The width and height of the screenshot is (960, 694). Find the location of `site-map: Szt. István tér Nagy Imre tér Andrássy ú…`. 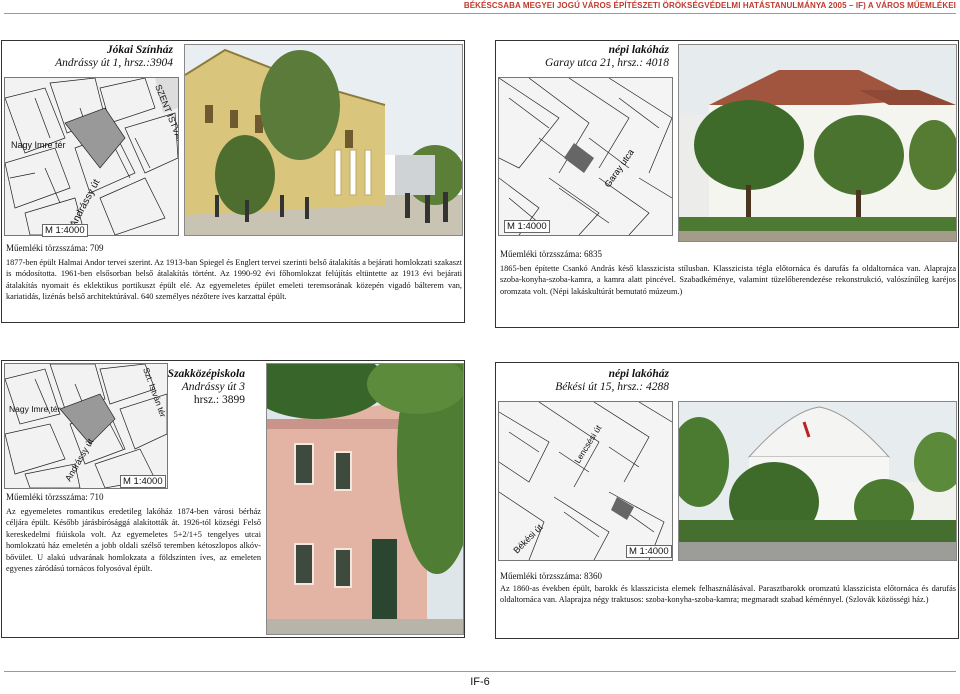

site-map: Szt. István tér Nagy Imre tér Andrássy ú… is located at coordinates (86, 426).